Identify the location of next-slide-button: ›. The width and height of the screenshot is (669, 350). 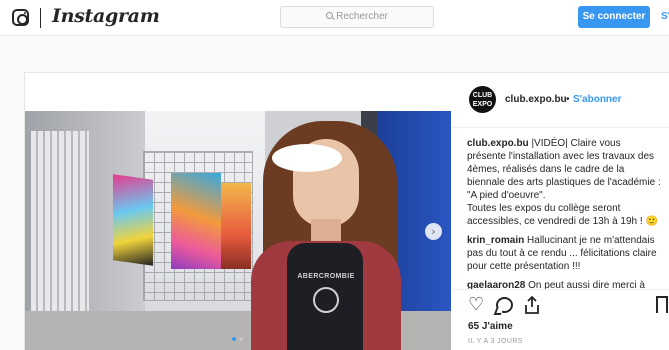
(433, 231).